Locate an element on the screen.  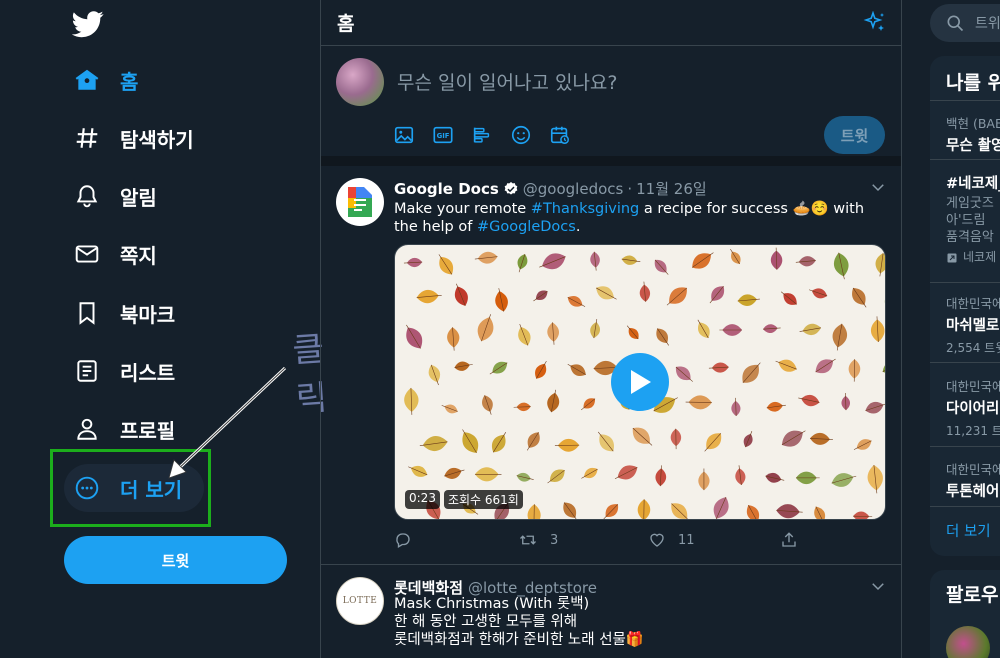
retweet-button: 3 is located at coordinates (583, 540).